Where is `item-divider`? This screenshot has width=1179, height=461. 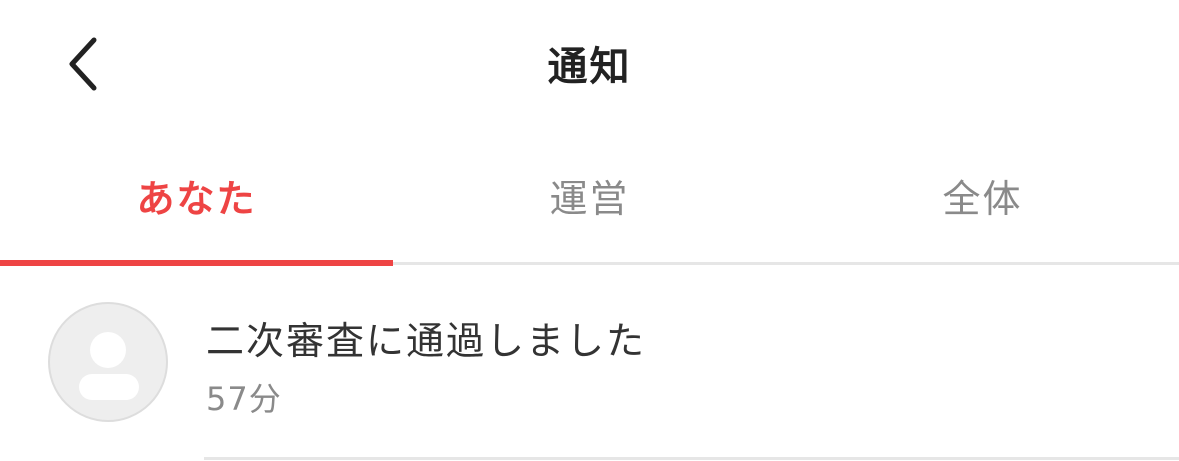
item-divider is located at coordinates (691, 458).